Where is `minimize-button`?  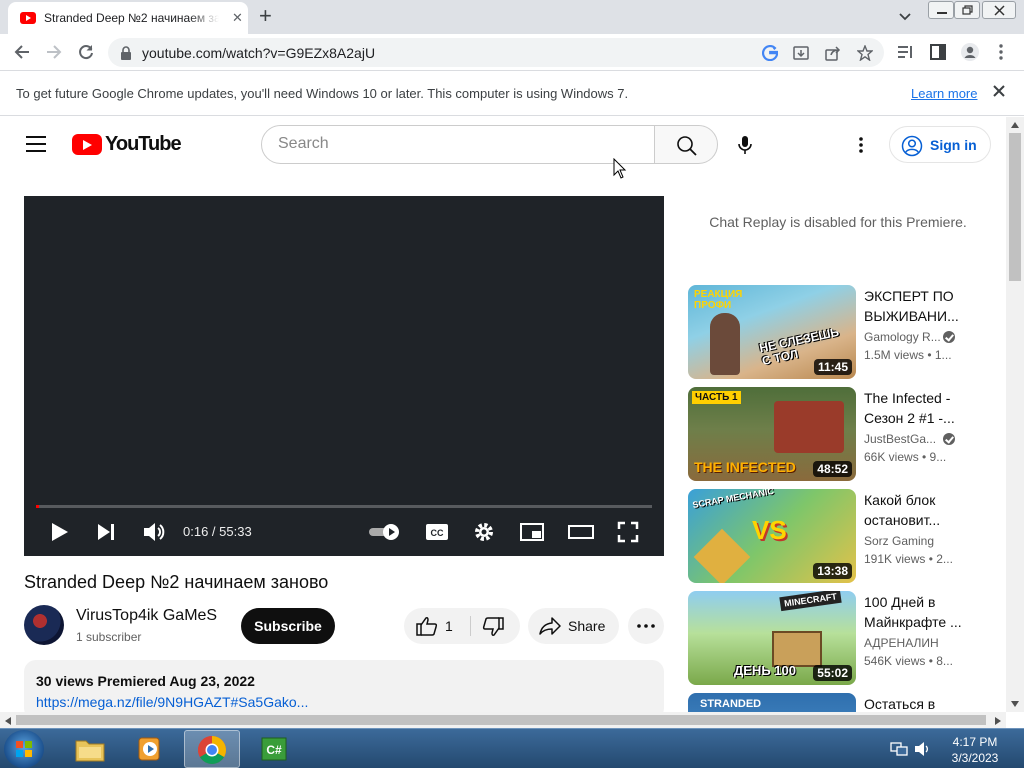
minimize-button is located at coordinates (941, 10).